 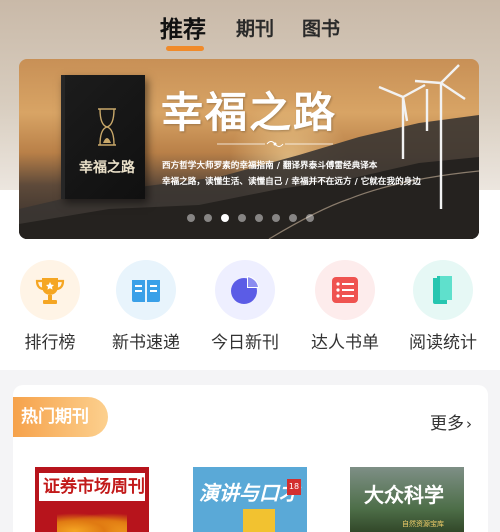 What do you see at coordinates (185, 48) in the screenshot?
I see `active-tab-indicator` at bounding box center [185, 48].